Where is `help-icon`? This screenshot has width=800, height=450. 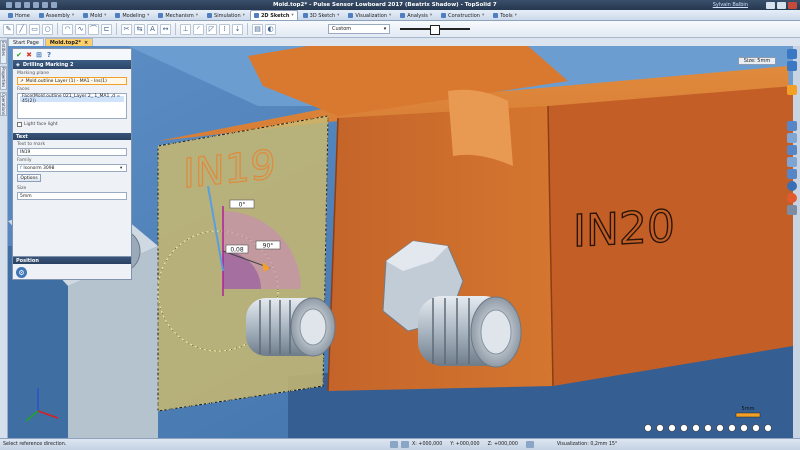 help-icon is located at coordinates (792, 210).